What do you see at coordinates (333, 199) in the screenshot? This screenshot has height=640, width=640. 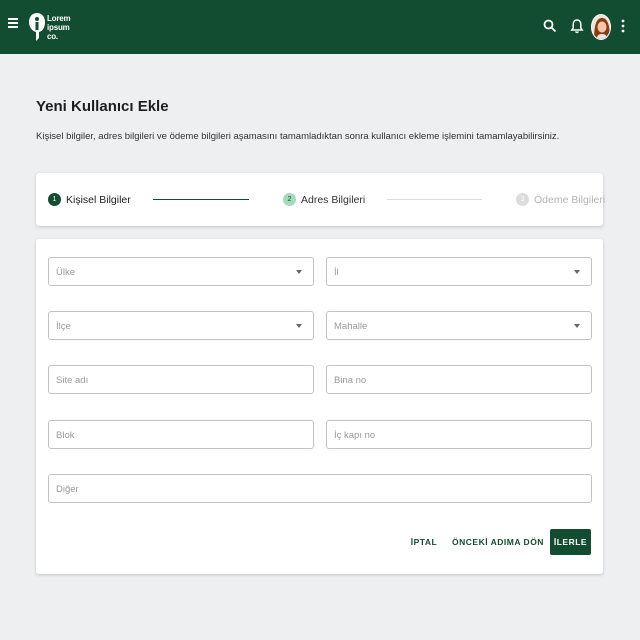 I see `step-2-label: Adres Bilgileri` at bounding box center [333, 199].